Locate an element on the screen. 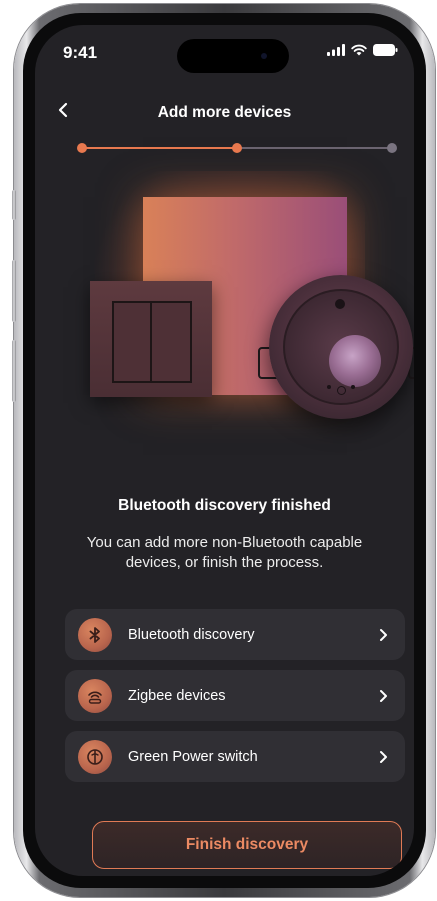 This screenshot has height=901, width=437. zigbee-icon is located at coordinates (95, 695).